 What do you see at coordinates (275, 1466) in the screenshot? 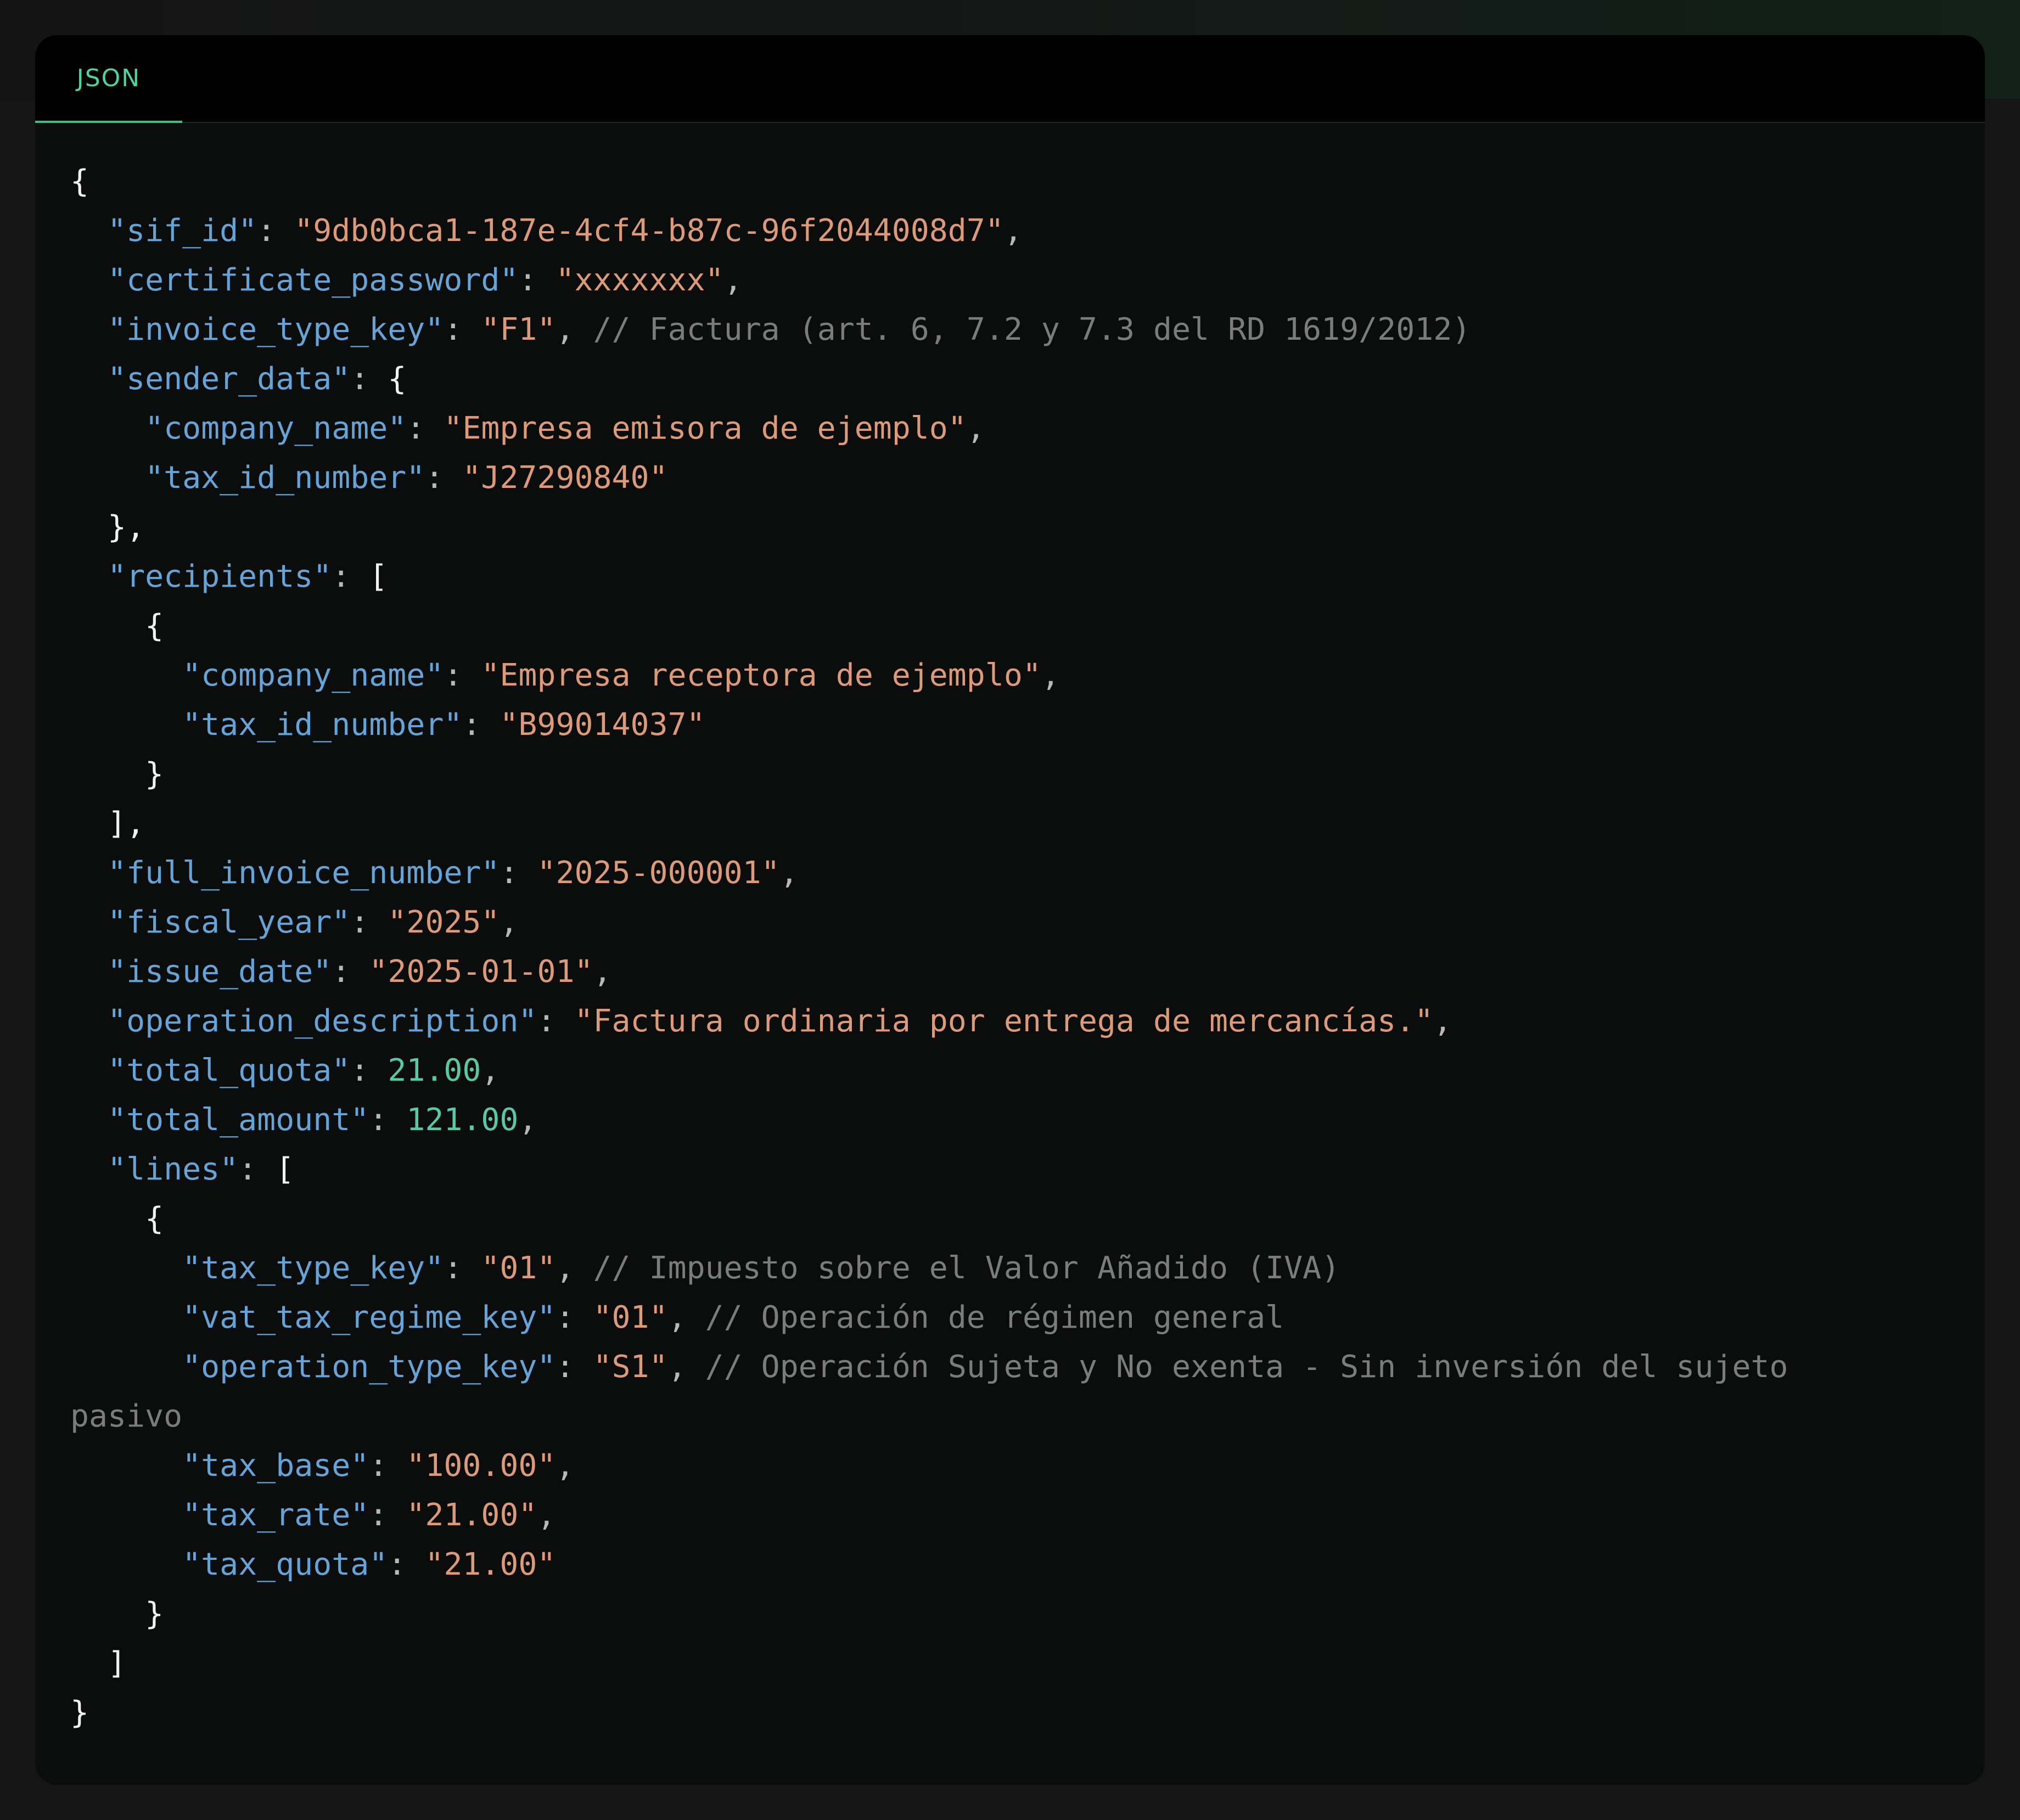
I see `json-key: "tax_base"` at bounding box center [275, 1466].